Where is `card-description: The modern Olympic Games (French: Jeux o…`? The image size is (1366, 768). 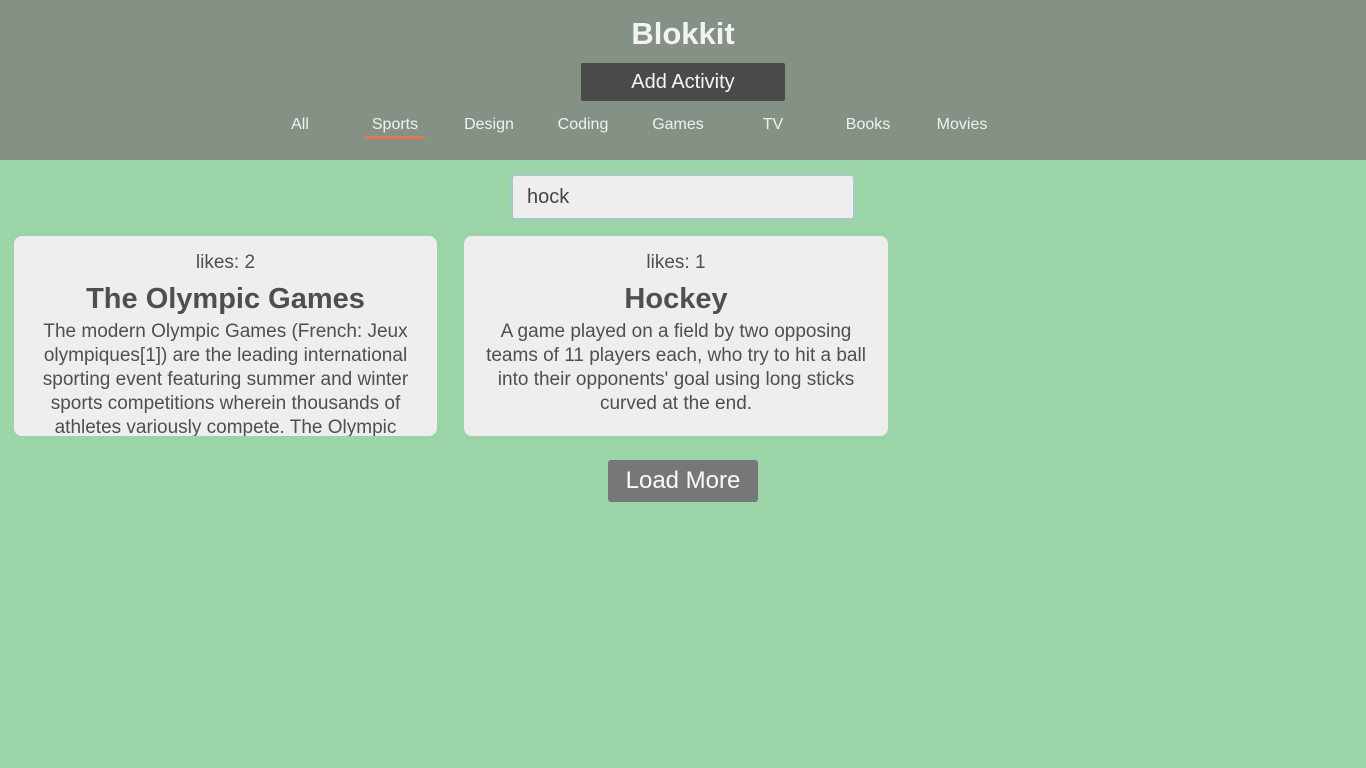
card-description: The modern Olympic Games (French: Jeux o… is located at coordinates (225, 378).